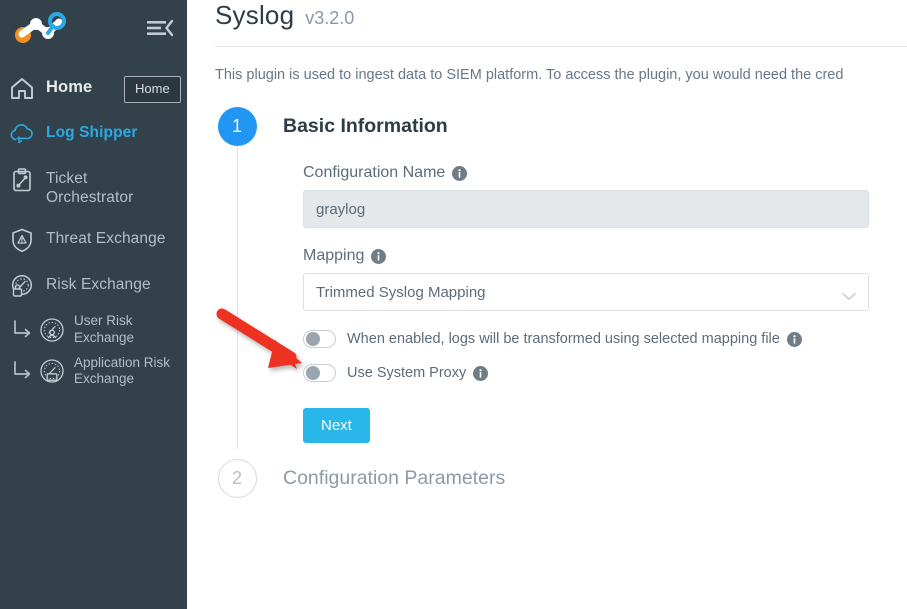 The height and width of the screenshot is (609, 907). What do you see at coordinates (561, 23) in the screenshot?
I see `page-header: Syslog v3.2.0` at bounding box center [561, 23].